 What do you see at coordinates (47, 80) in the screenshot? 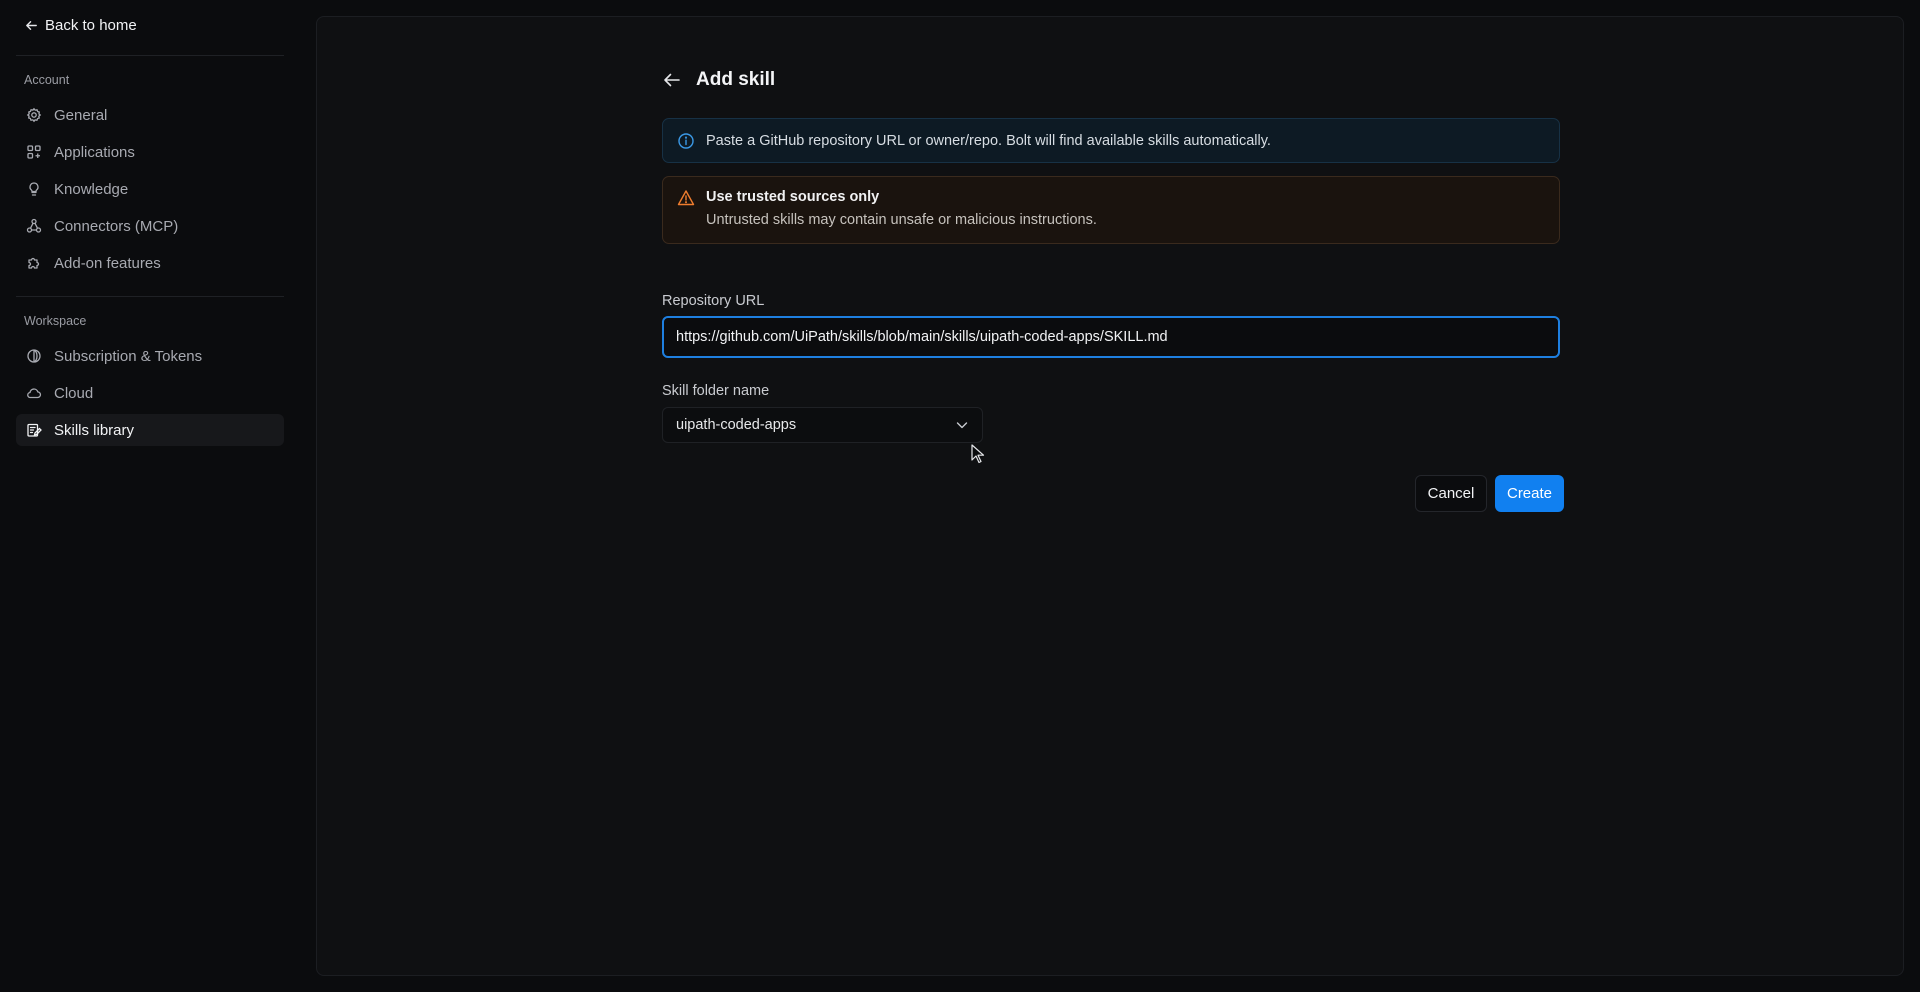
I see `account-heading: Account` at bounding box center [47, 80].